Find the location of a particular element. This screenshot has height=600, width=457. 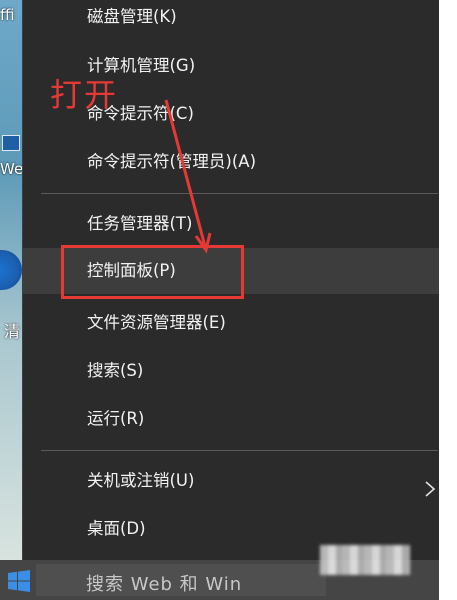

menu-item-label: 运行(R) is located at coordinates (116, 418).